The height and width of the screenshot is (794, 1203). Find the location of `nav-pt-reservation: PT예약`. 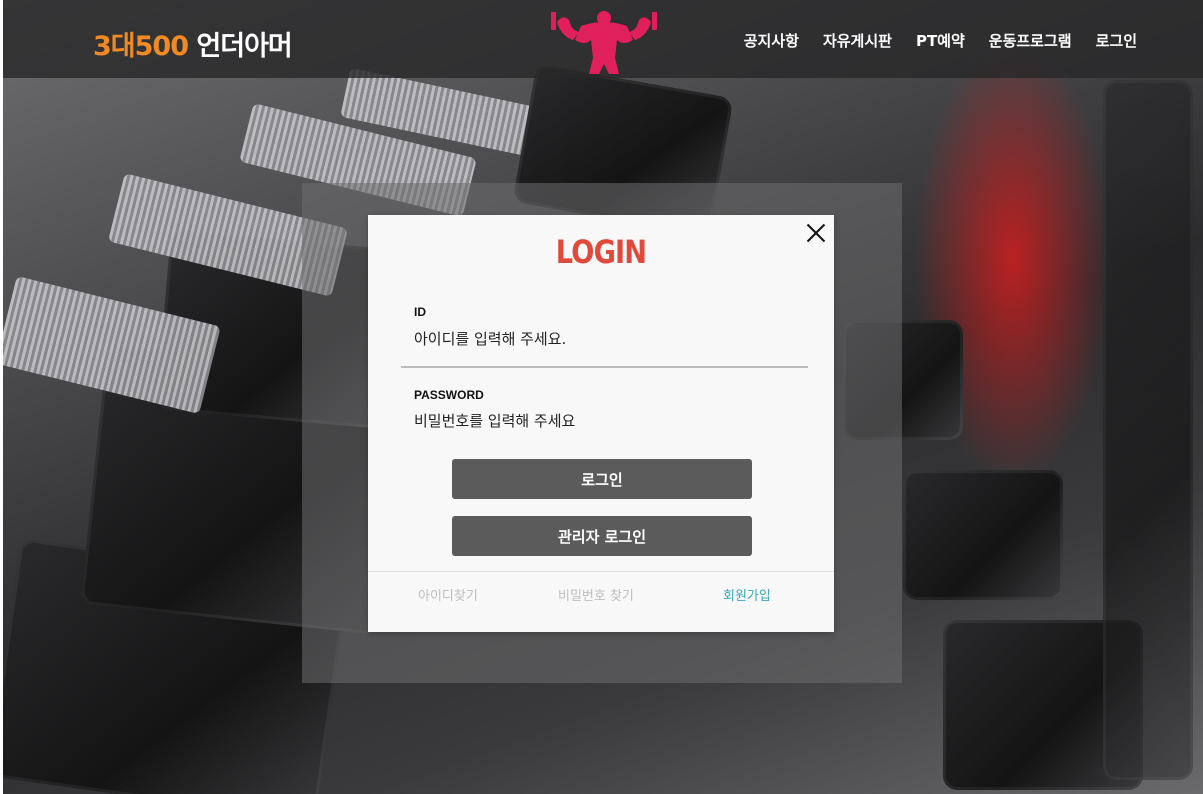

nav-pt-reservation: PT예약 is located at coordinates (940, 40).